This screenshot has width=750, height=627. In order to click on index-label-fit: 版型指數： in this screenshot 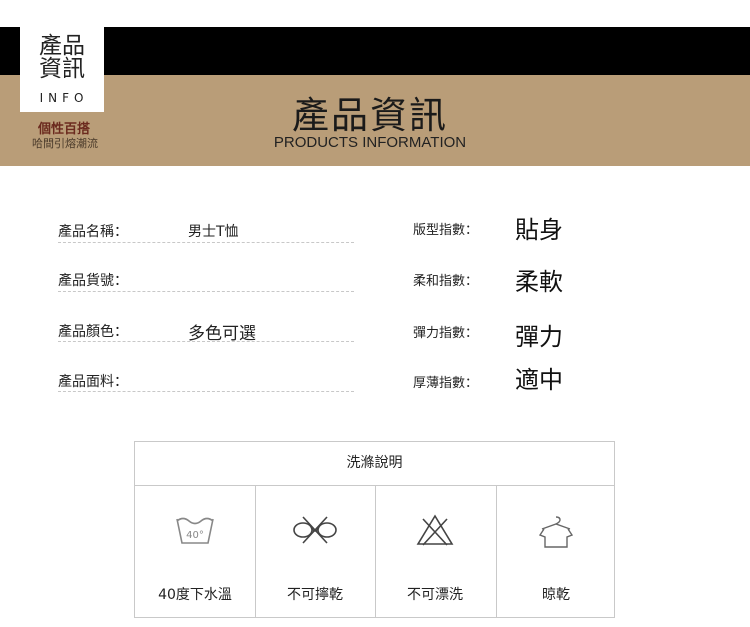, I will do `click(446, 230)`.